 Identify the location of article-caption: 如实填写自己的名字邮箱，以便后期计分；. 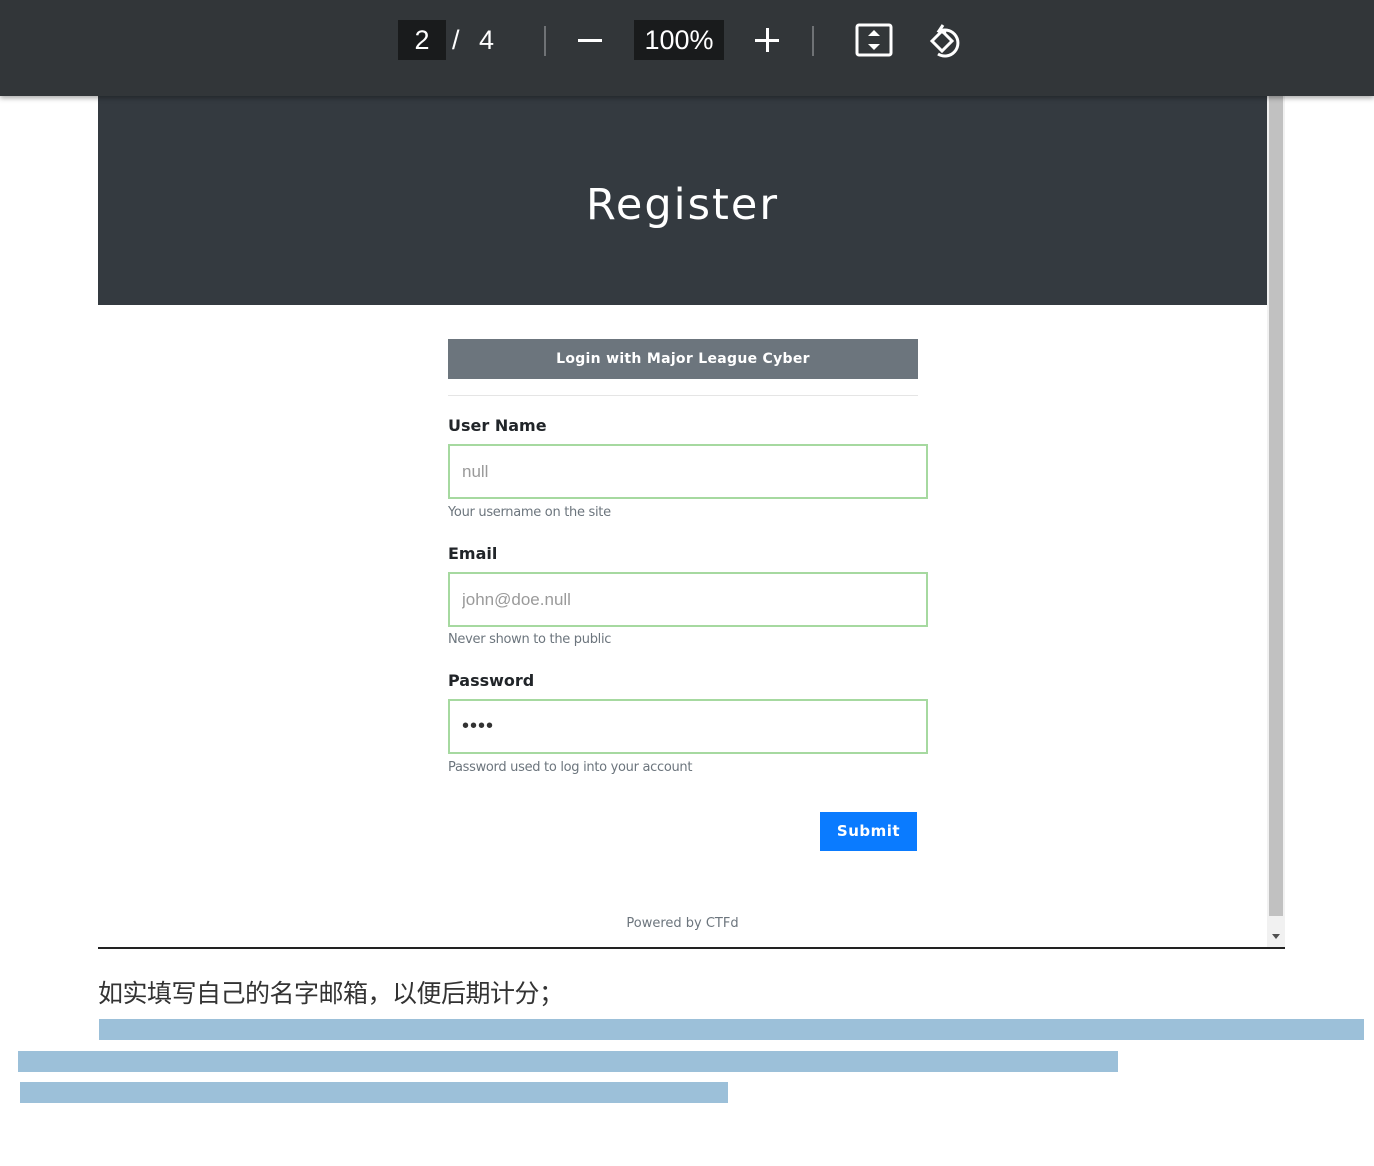
(331, 993).